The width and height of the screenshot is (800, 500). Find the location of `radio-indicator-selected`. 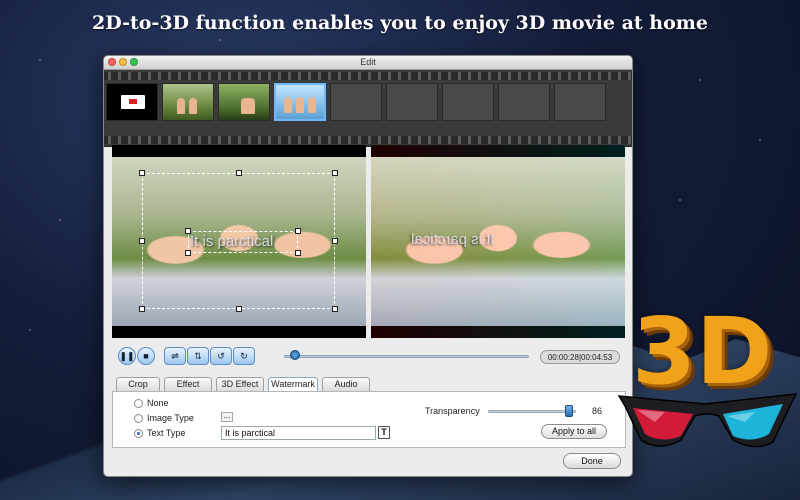

radio-indicator-selected is located at coordinates (138, 433).